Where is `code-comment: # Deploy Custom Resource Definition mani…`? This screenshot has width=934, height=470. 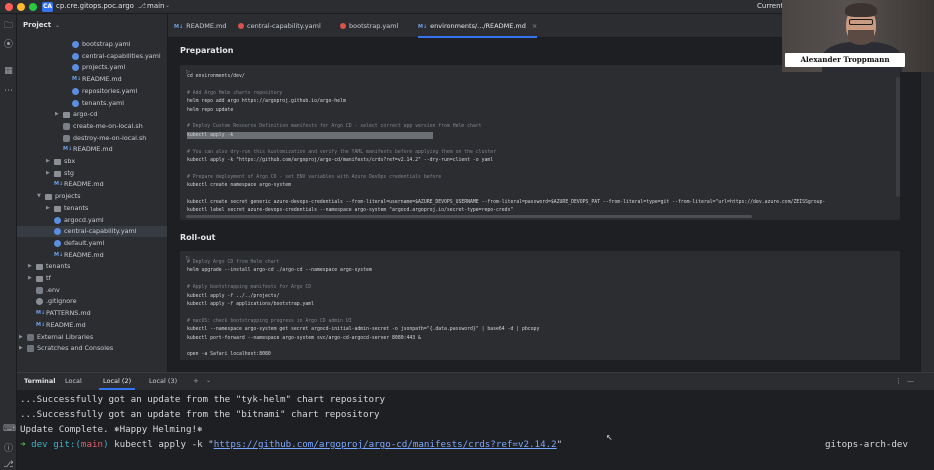
code-comment: # Deploy Custom Resource Definition mani… is located at coordinates (334, 126).